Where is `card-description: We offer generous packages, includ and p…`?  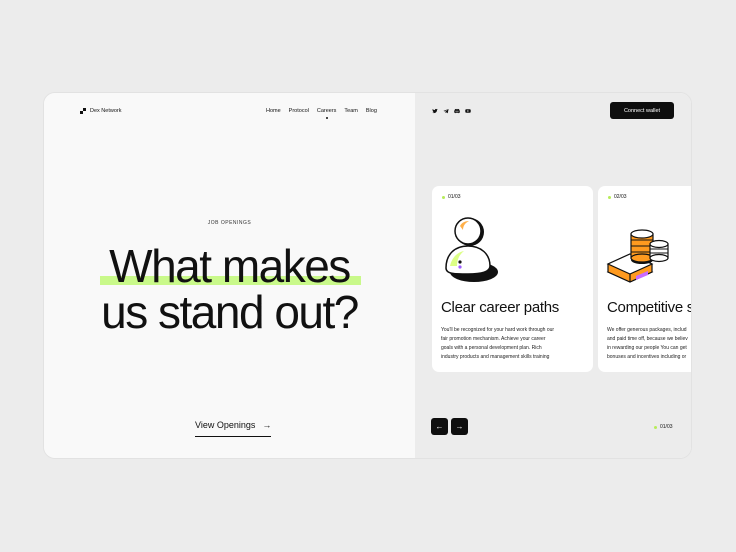
card-description: We offer generous packages, includ and p… is located at coordinates (647, 343).